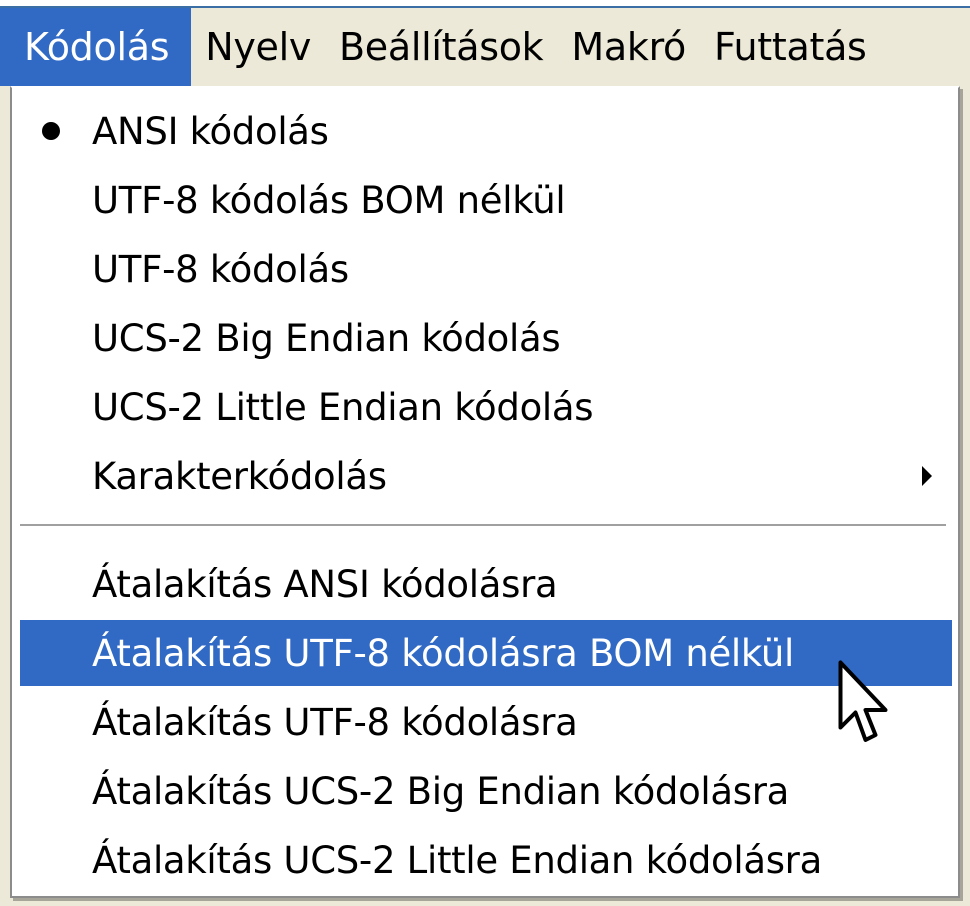 The image size is (970, 906). Describe the element at coordinates (790, 47) in the screenshot. I see `menu-run: Futtatás` at that location.